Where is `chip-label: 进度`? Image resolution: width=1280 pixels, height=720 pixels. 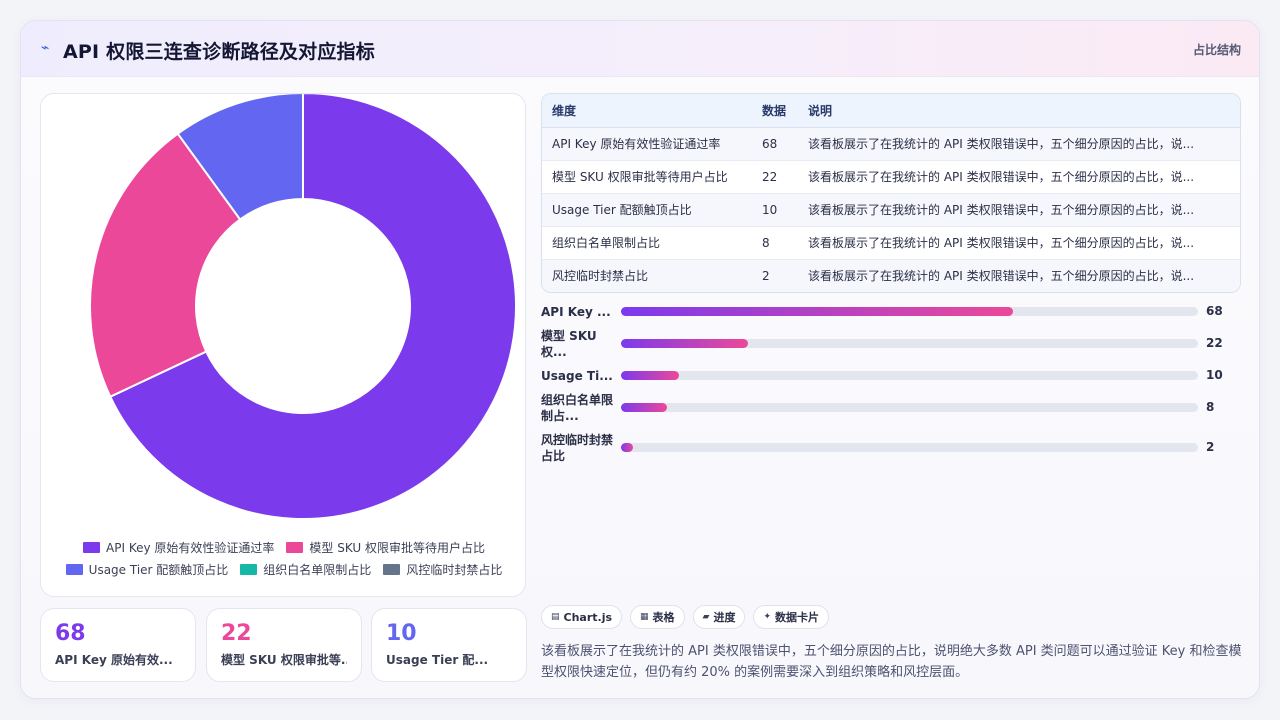 chip-label: 进度 is located at coordinates (724, 617).